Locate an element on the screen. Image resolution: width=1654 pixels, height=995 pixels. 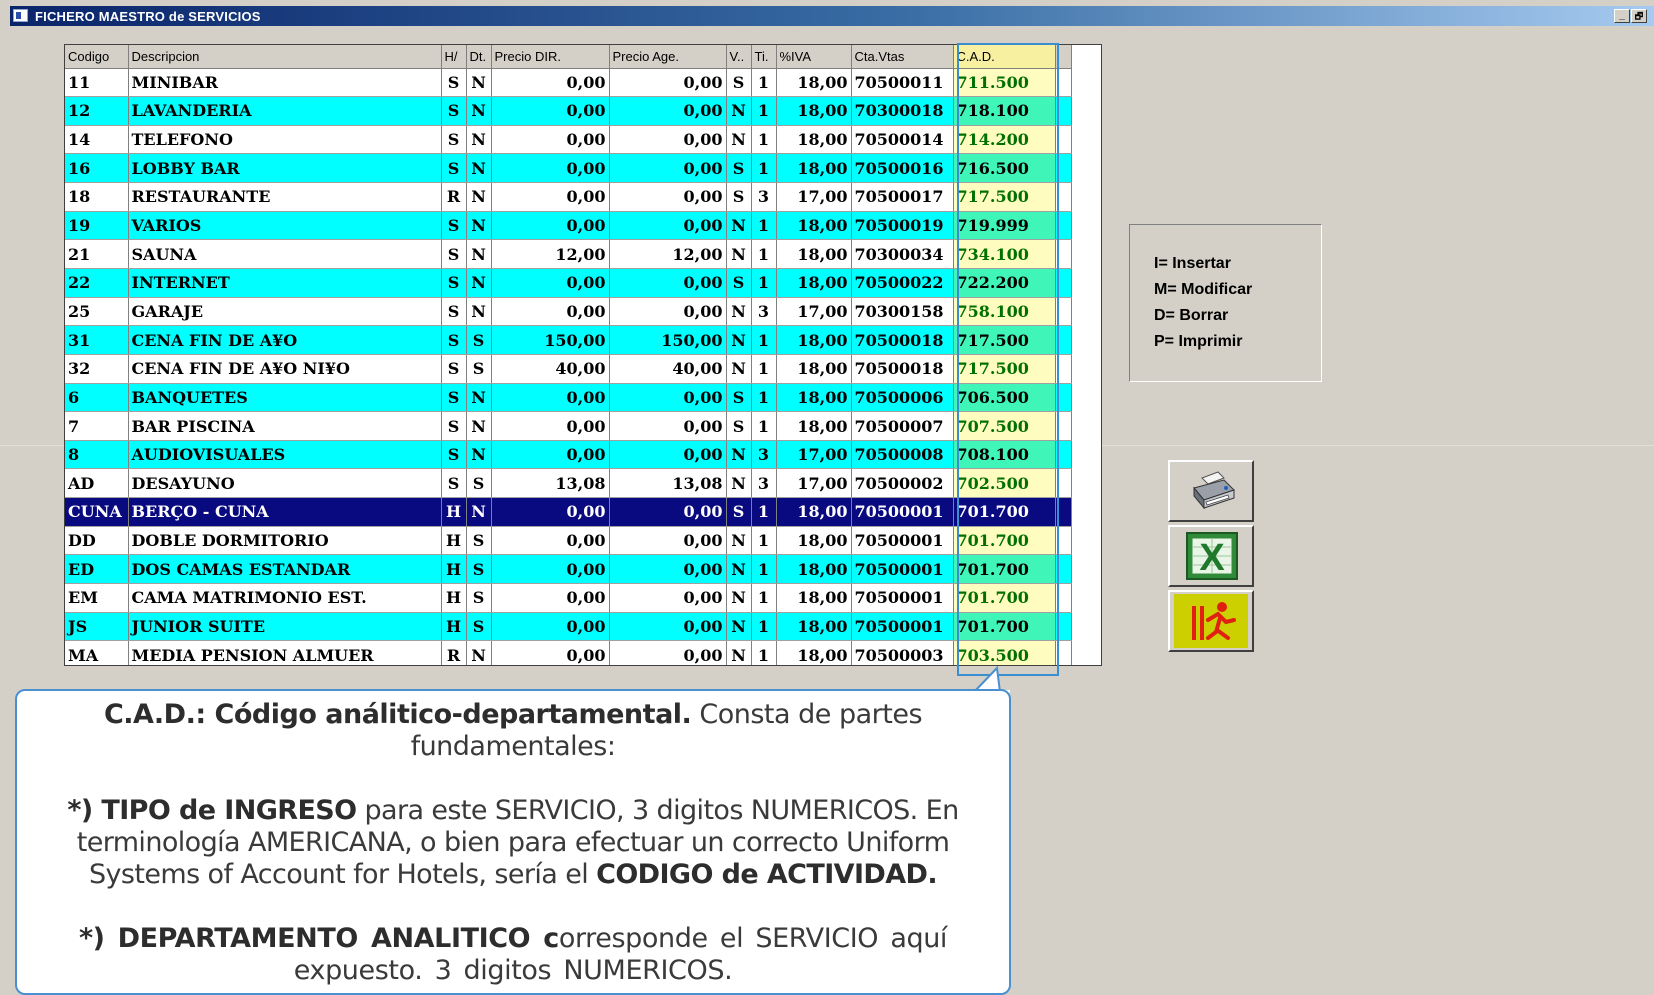
col-codigo-cell: 25 is located at coordinates (97, 312).